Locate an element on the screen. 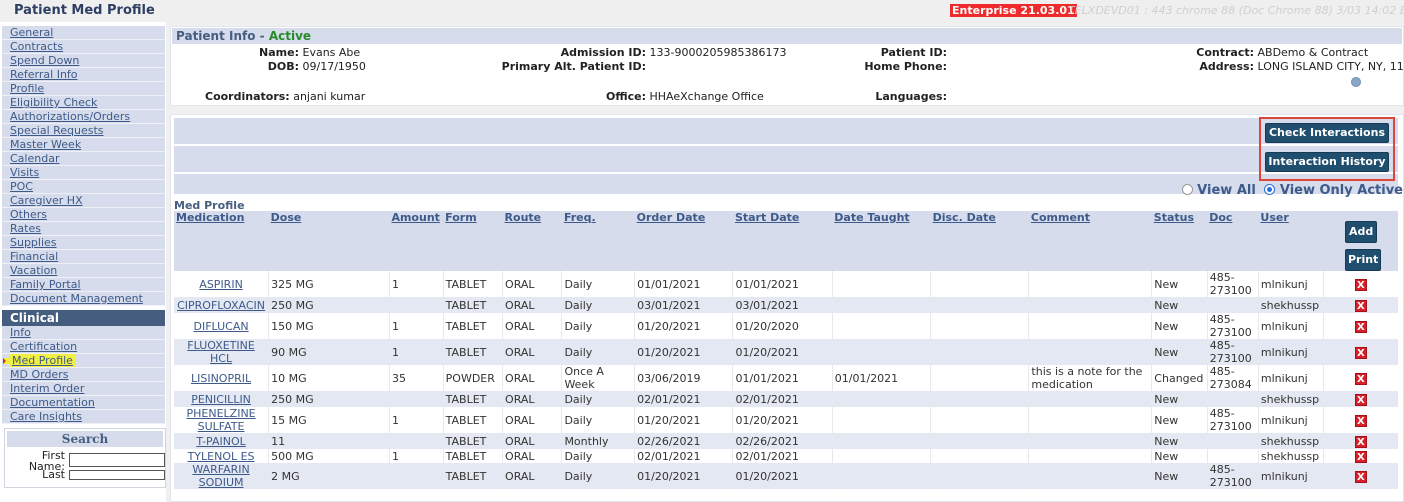  sidebar-item-certification: Certification is located at coordinates (83, 347).